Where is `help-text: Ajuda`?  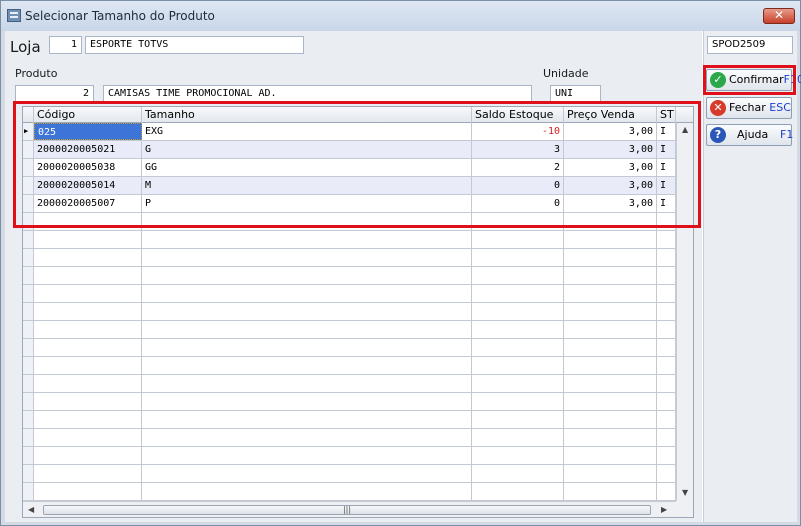 help-text: Ajuda is located at coordinates (752, 135).